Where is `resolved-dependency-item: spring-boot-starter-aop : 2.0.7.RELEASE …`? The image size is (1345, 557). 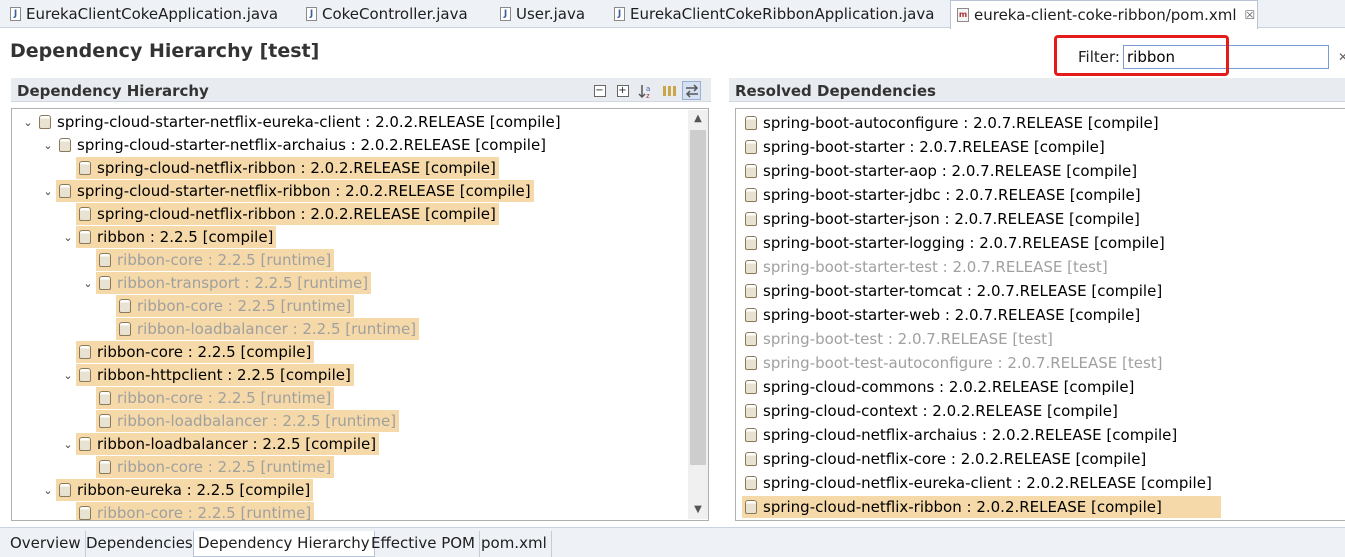
resolved-dependency-item: spring-boot-starter-aop : 2.0.7.RELEASE … is located at coordinates (941, 171).